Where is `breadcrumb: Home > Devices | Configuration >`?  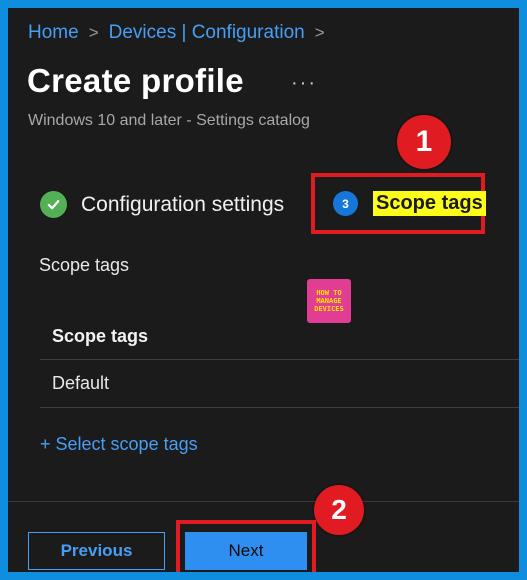 breadcrumb: Home > Devices | Configuration > is located at coordinates (181, 33).